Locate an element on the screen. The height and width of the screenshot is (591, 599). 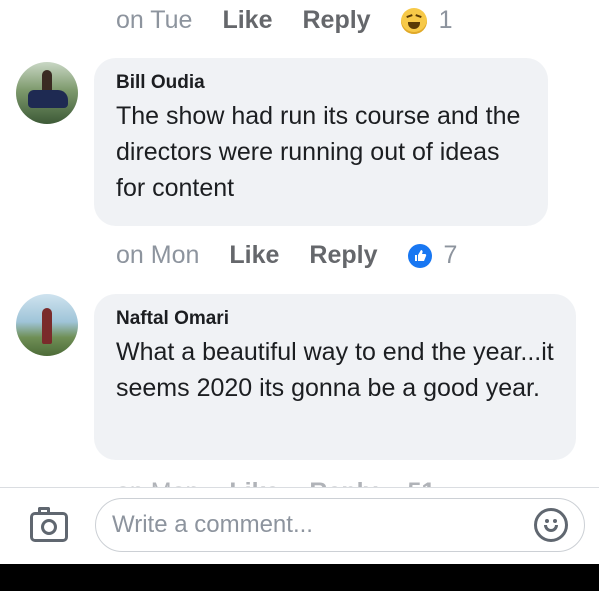
reaction-summary: 1 is located at coordinates (426, 20).